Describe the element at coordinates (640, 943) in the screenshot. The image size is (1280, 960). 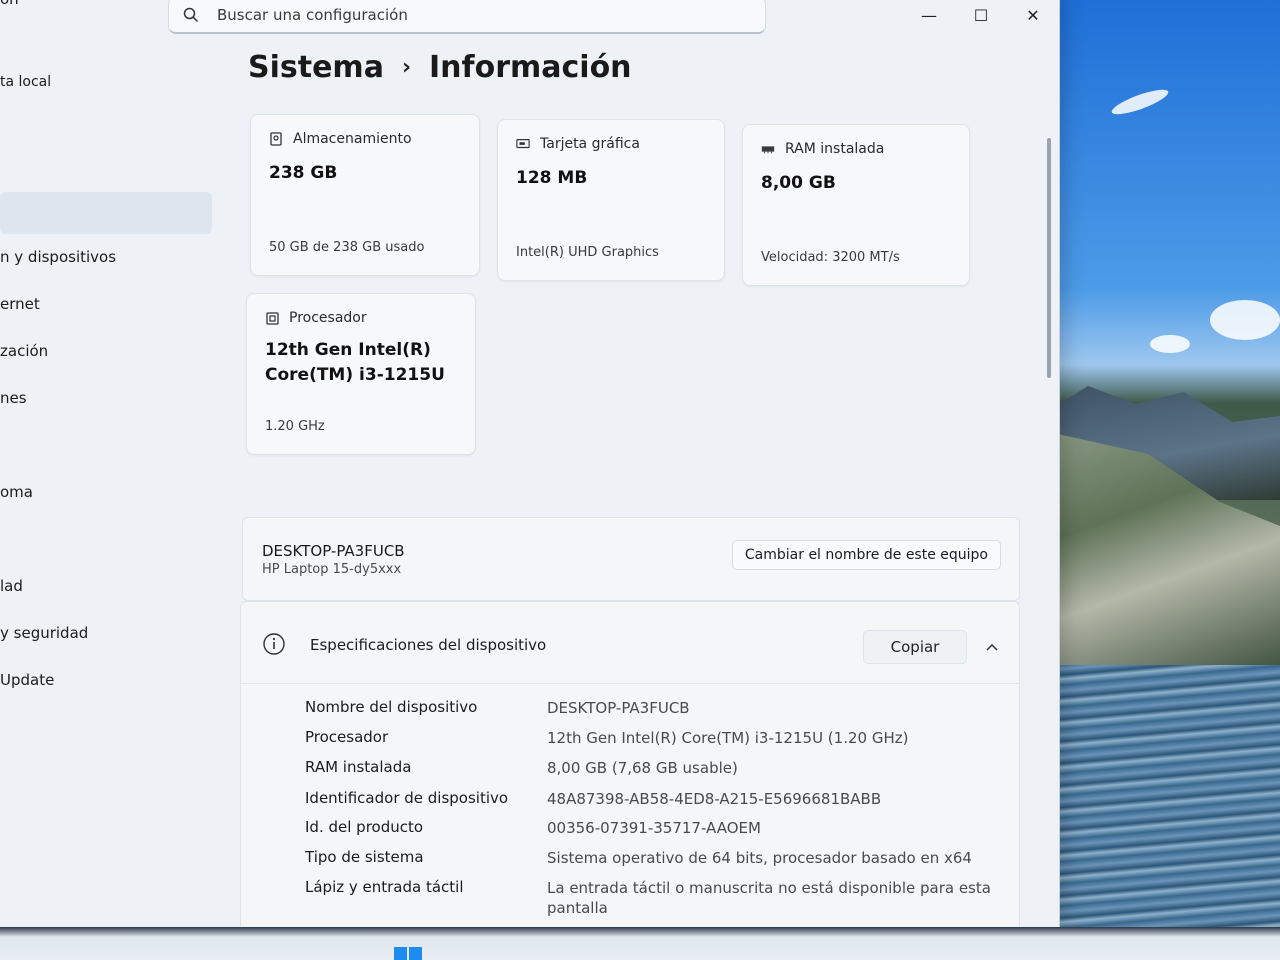
I see `taskbar` at that location.